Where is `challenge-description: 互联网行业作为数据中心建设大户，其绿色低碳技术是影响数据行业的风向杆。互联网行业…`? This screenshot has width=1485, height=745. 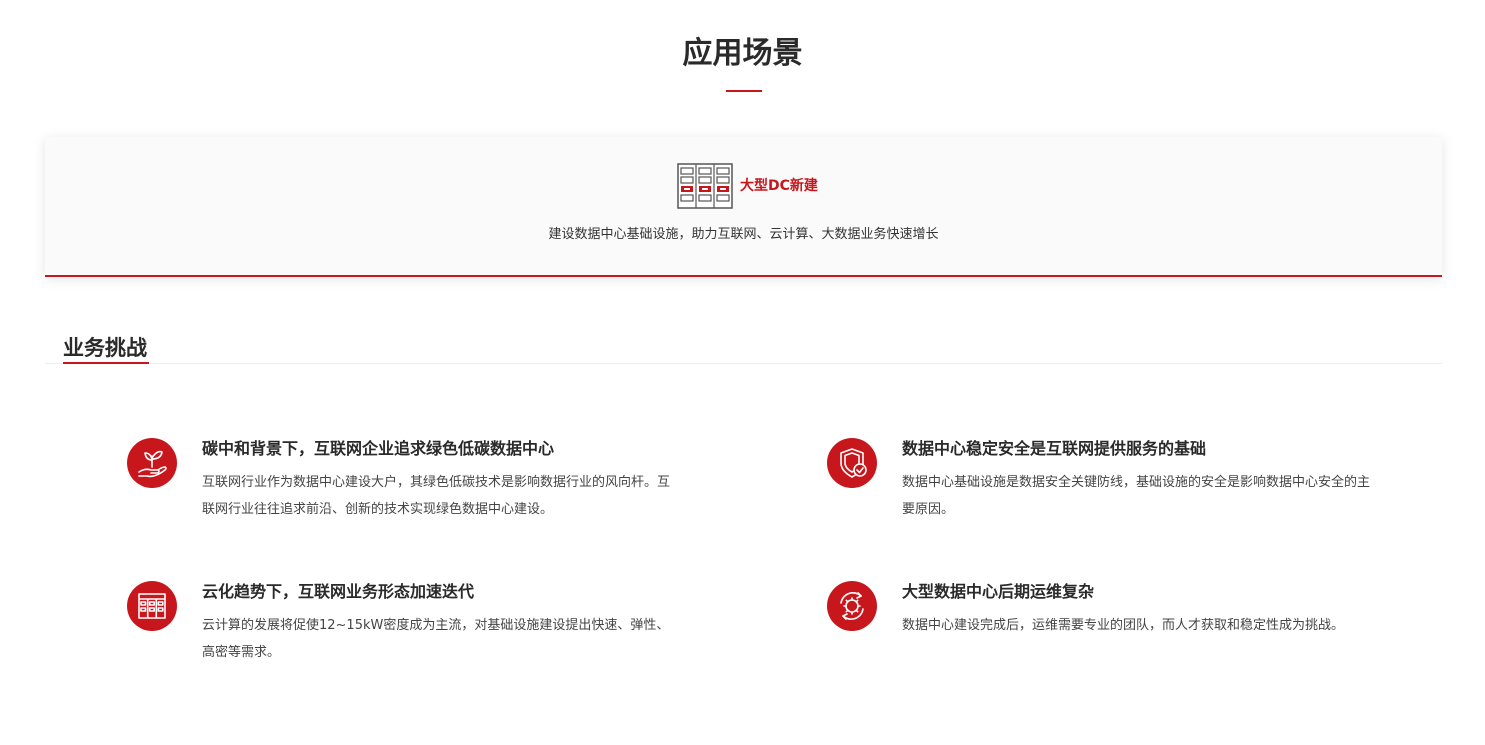 challenge-description: 互联网行业作为数据中心建设大户，其绿色低碳技术是影响数据行业的风向杆。互联网行业… is located at coordinates (436, 496).